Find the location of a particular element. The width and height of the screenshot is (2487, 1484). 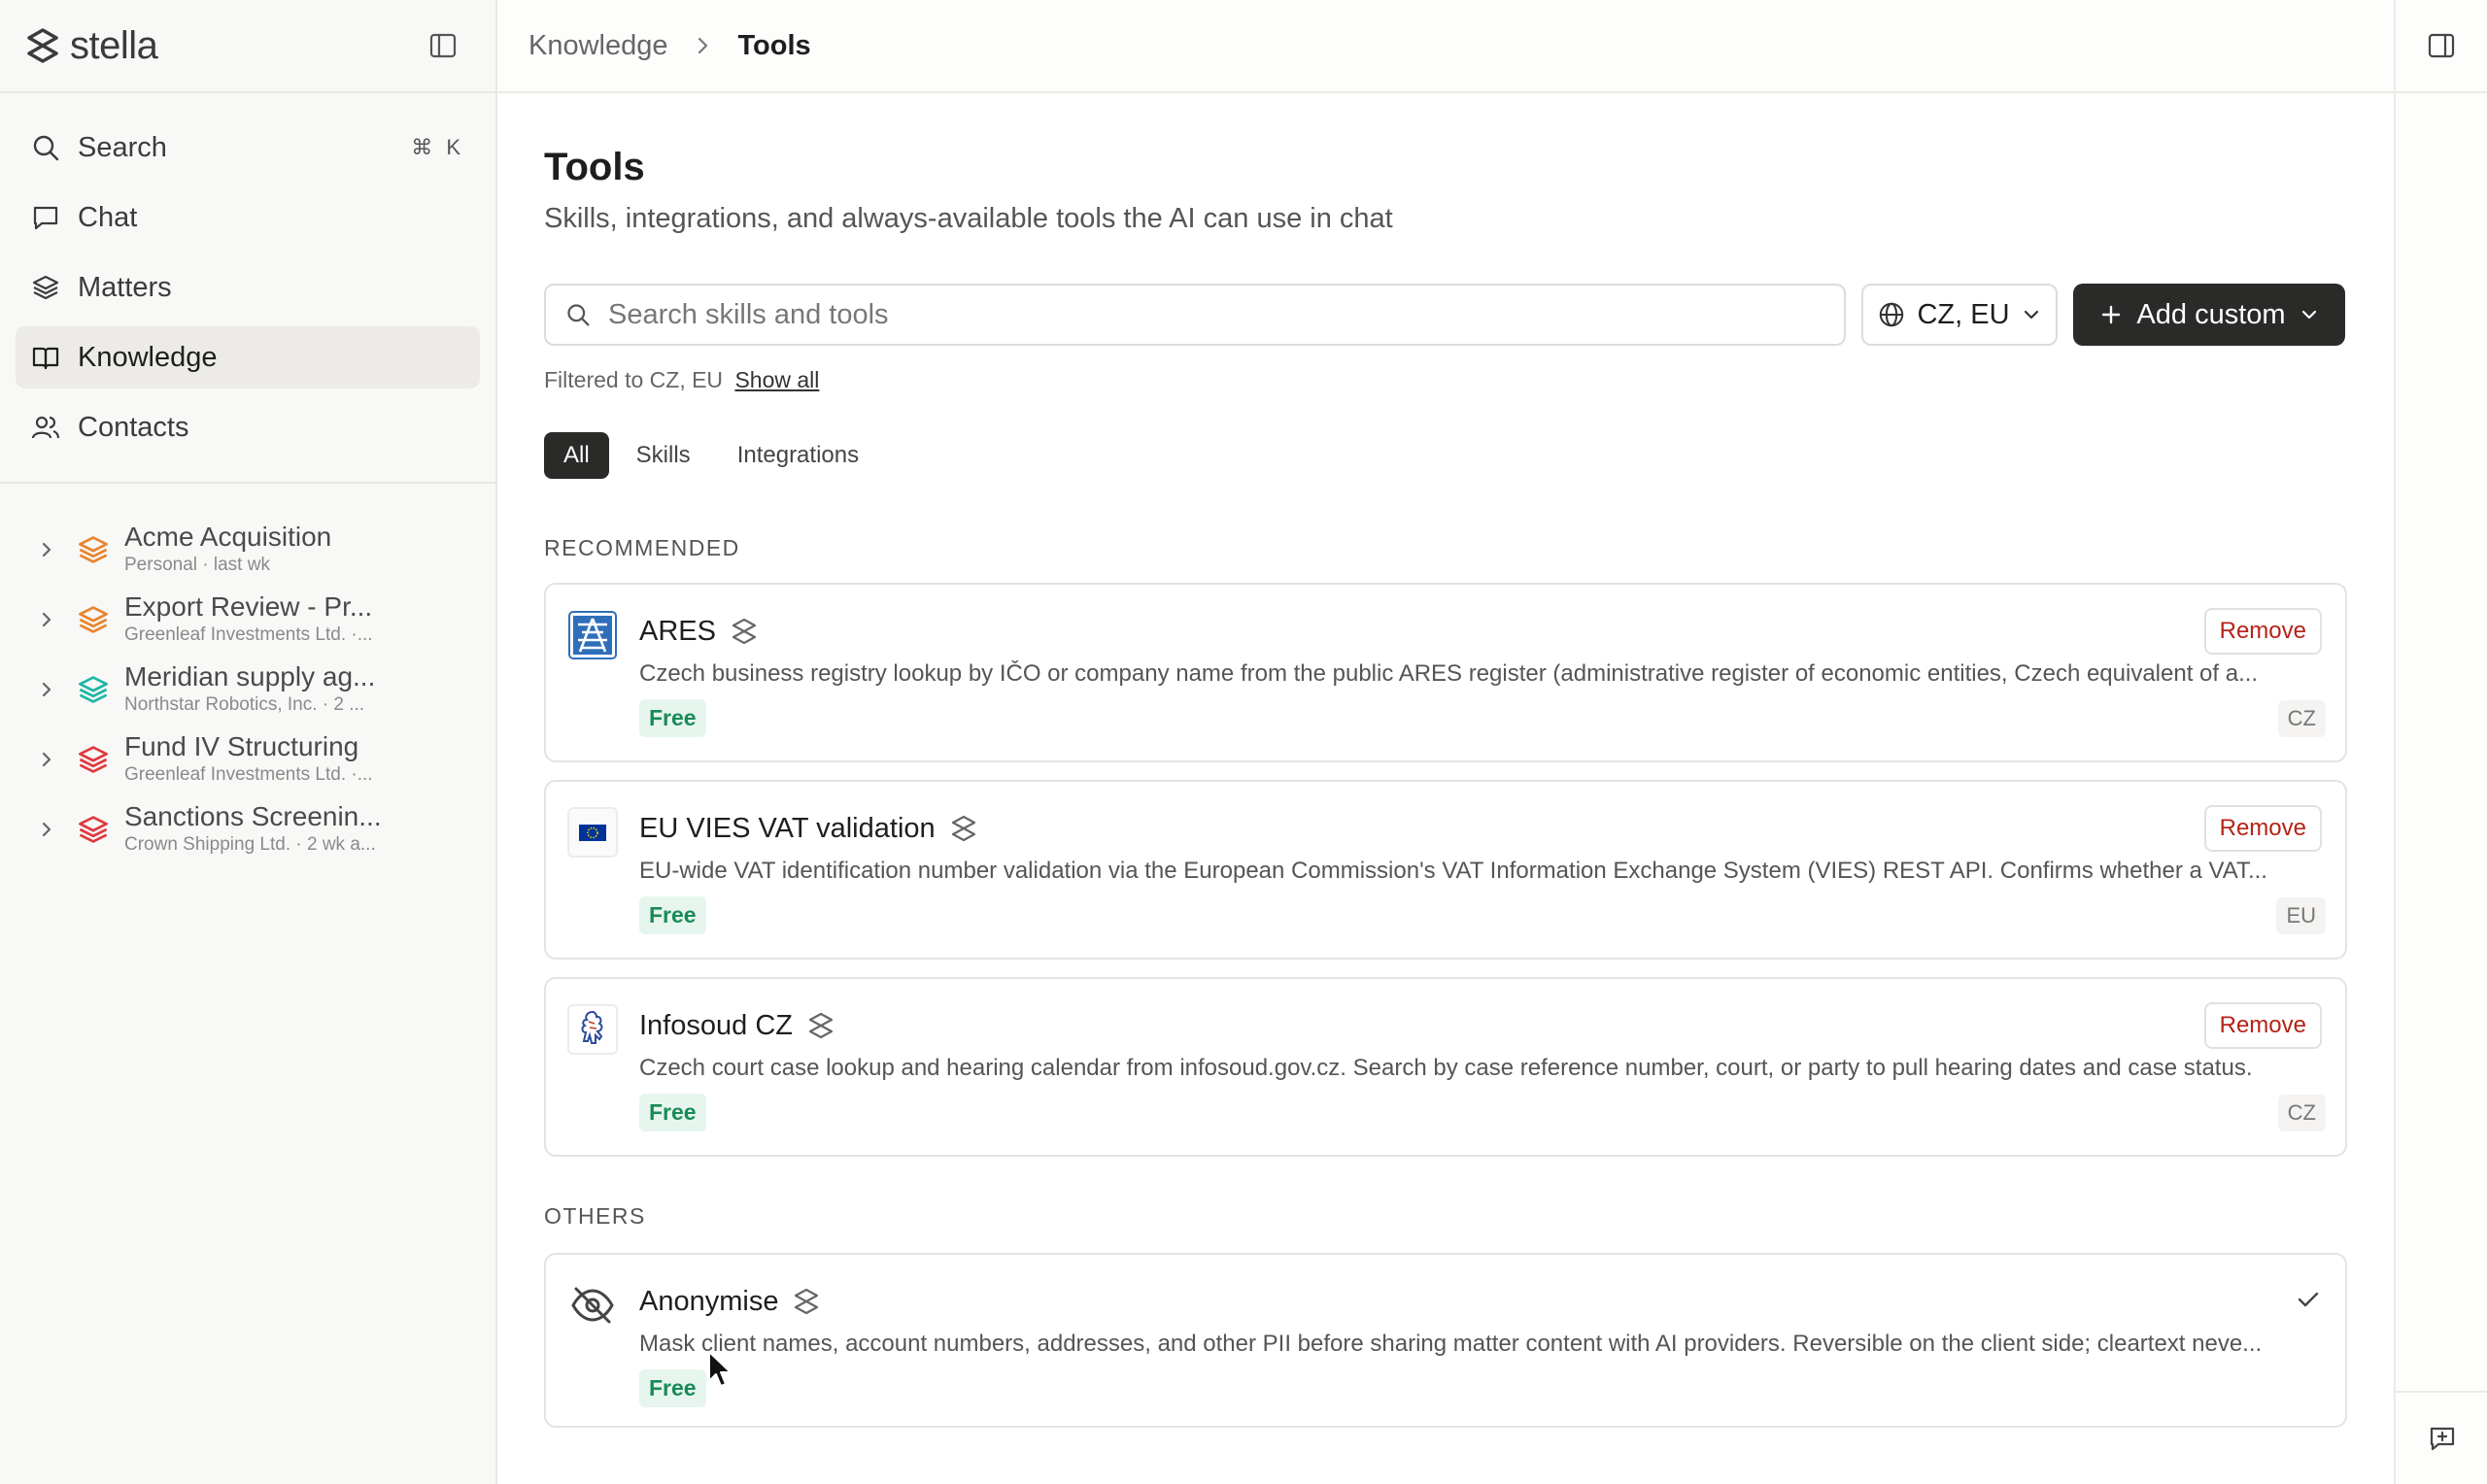

nav-chat: Chat is located at coordinates (248, 217).